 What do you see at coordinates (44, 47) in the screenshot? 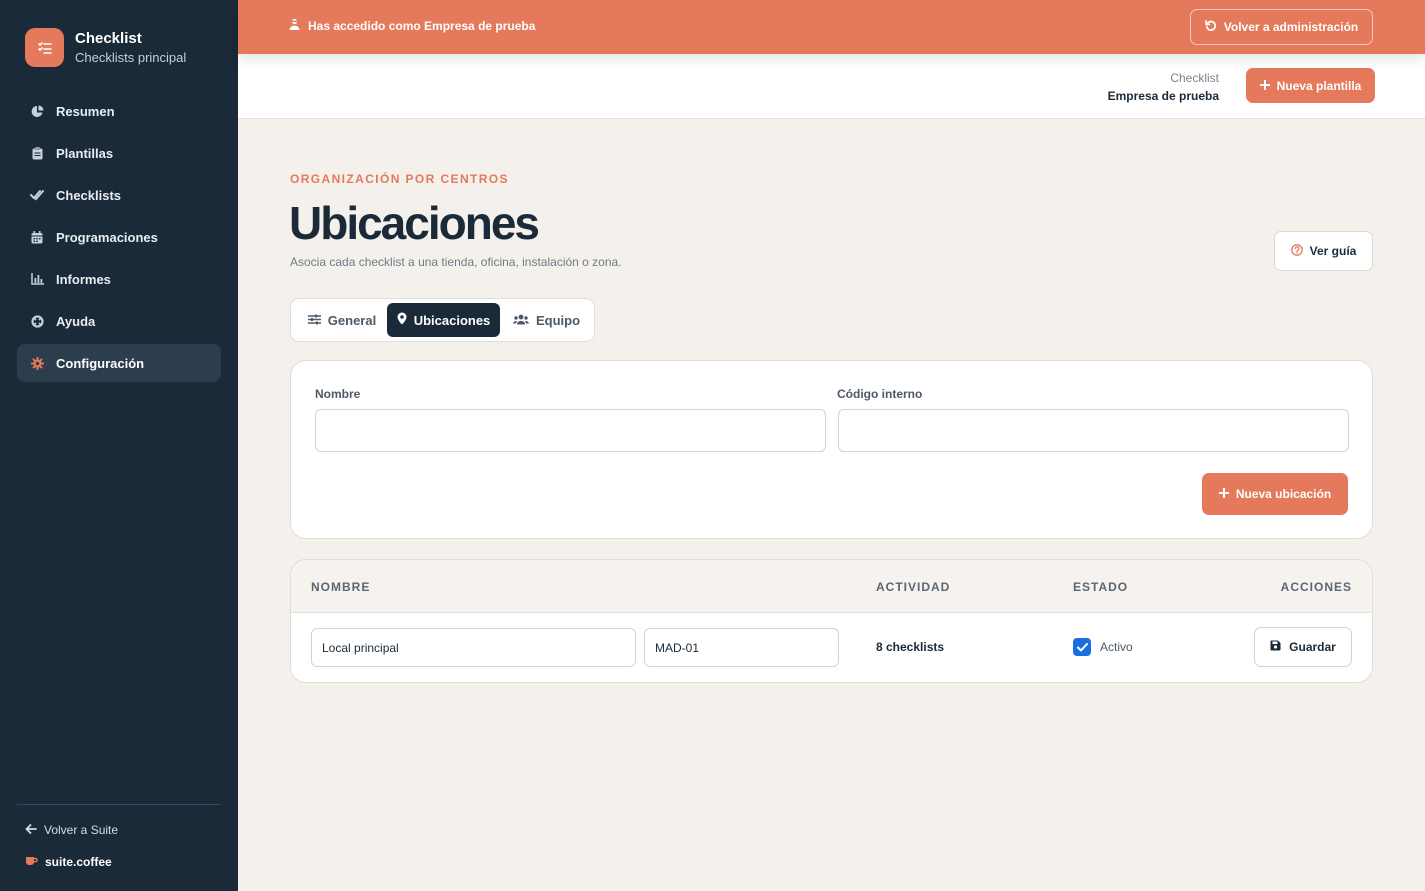
I see `checklist-logo-icon` at bounding box center [44, 47].